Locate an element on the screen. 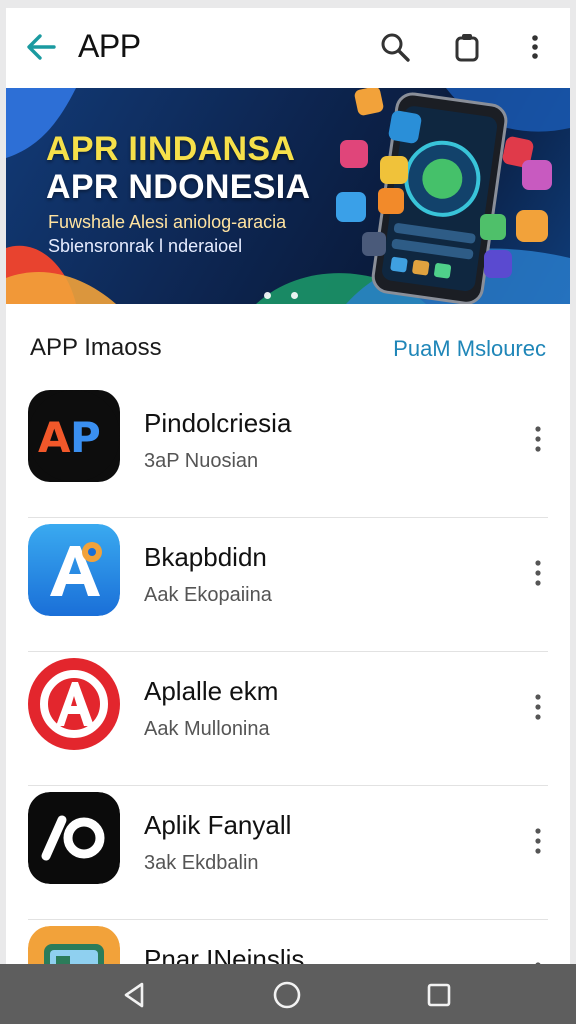 This screenshot has width=576, height=1024. section-see-more-link: PuaM Mslourec is located at coordinates (469, 349).